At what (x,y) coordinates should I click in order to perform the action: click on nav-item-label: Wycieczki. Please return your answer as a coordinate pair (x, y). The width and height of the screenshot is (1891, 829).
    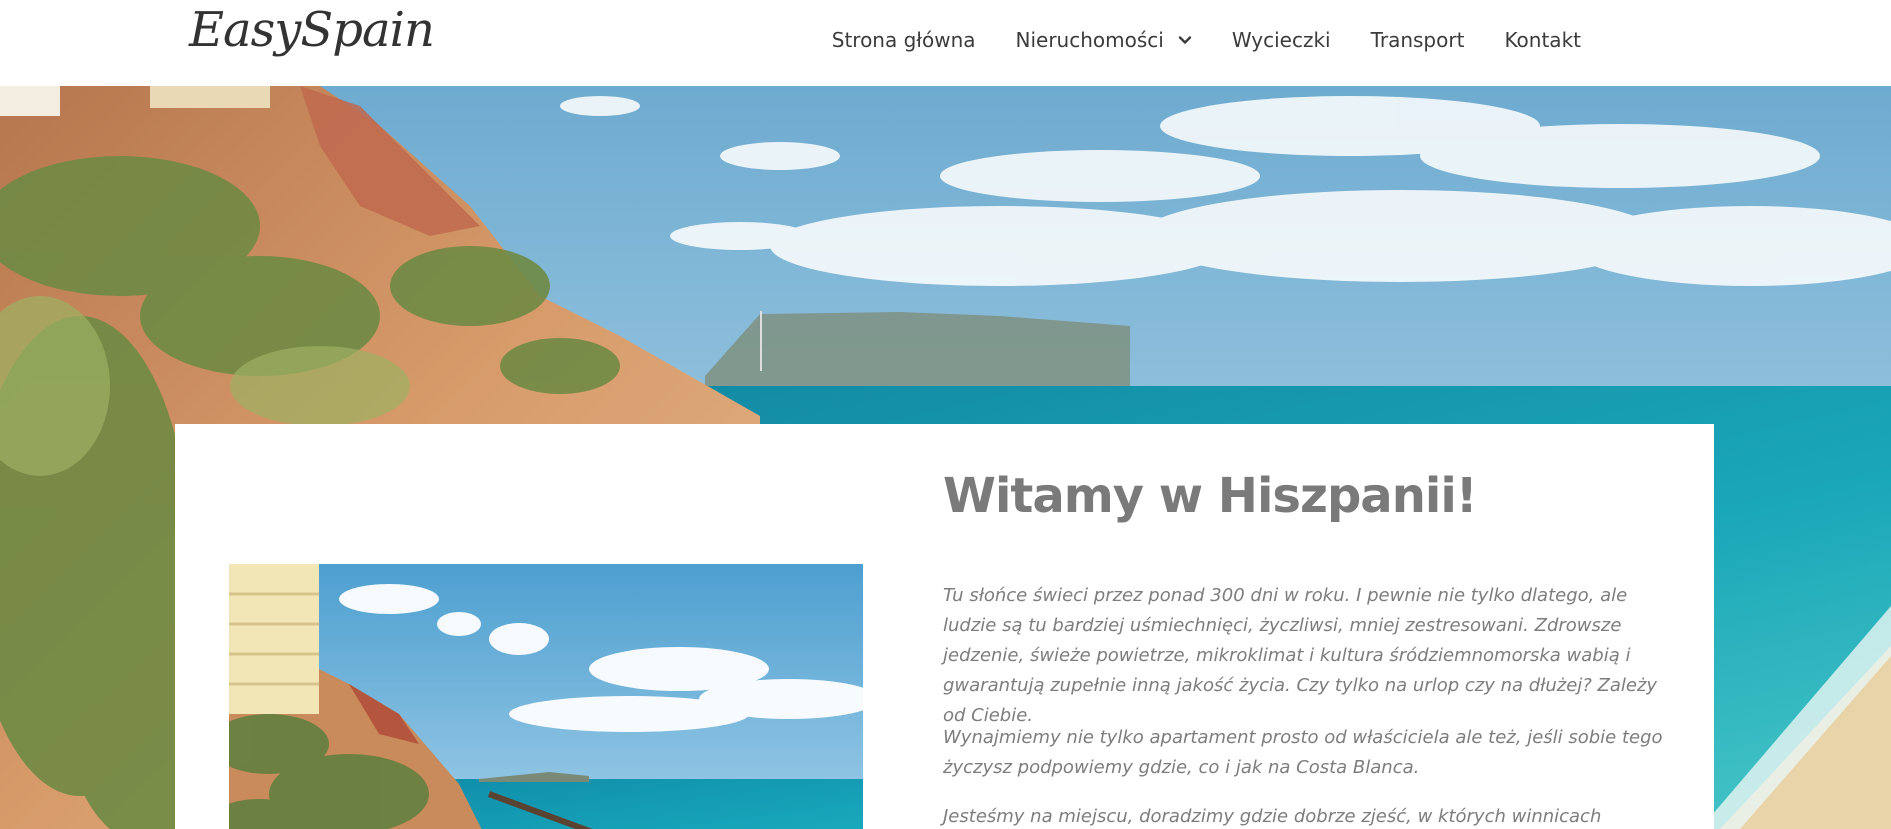
    Looking at the image, I should click on (1281, 40).